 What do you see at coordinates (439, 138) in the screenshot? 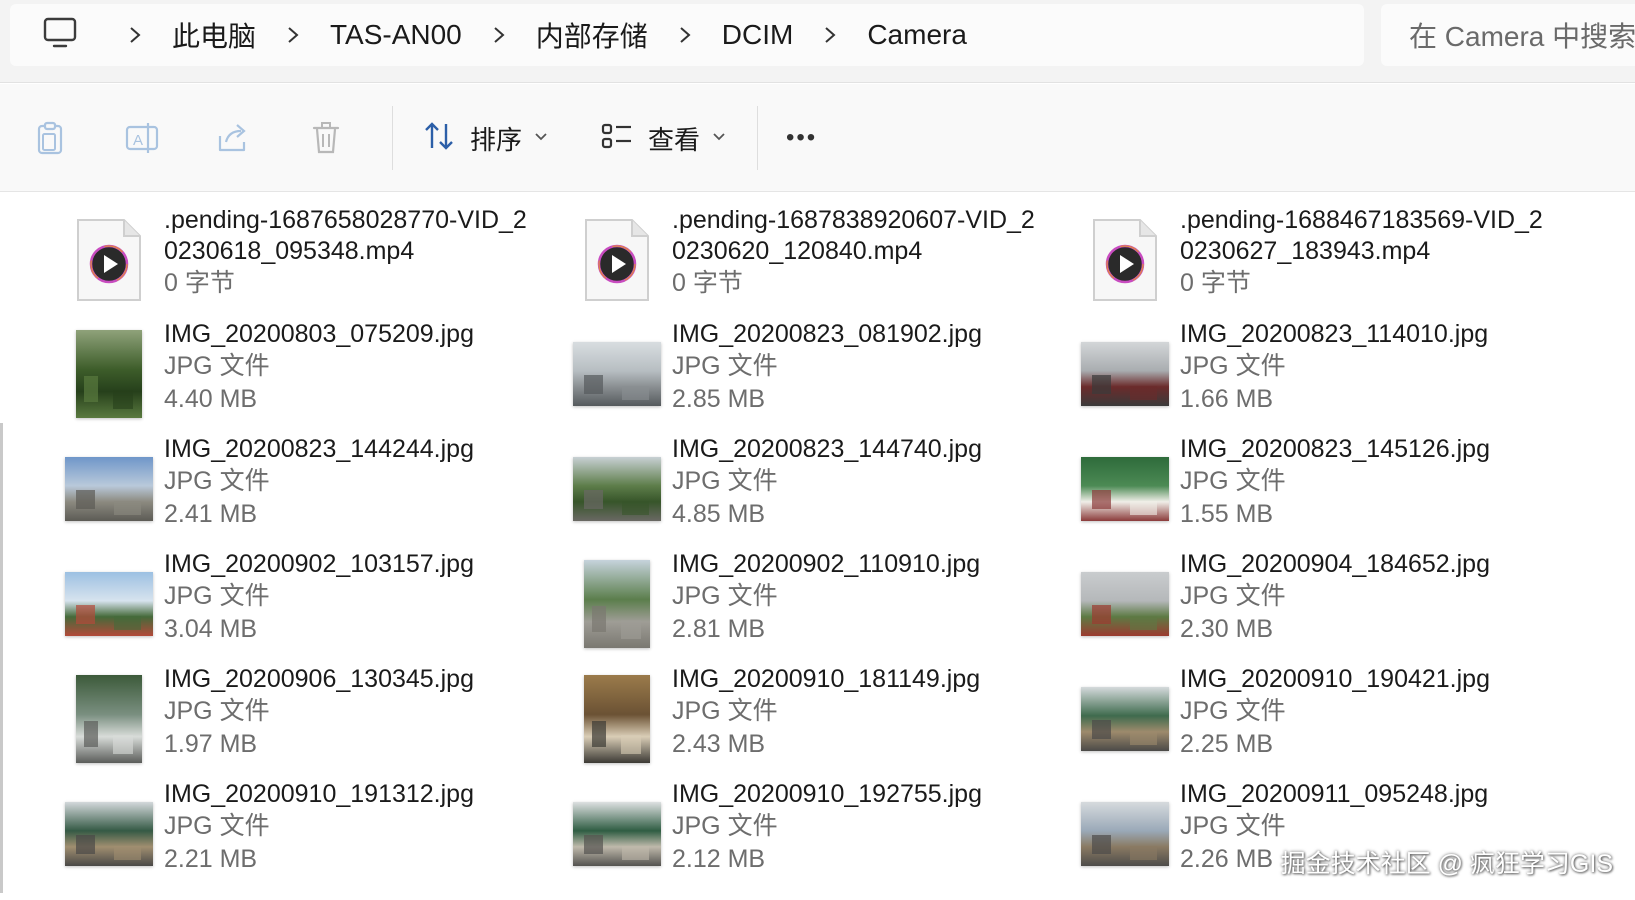
I see `sort-arrows-icon` at bounding box center [439, 138].